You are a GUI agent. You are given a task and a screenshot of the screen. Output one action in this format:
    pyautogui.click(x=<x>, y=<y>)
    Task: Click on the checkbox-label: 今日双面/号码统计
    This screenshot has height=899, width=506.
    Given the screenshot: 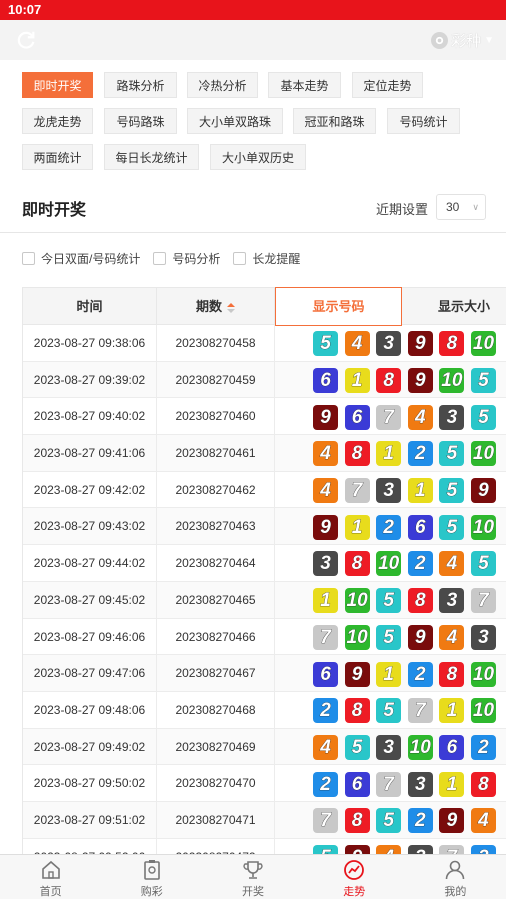 What is the action you would take?
    pyautogui.click(x=91, y=259)
    